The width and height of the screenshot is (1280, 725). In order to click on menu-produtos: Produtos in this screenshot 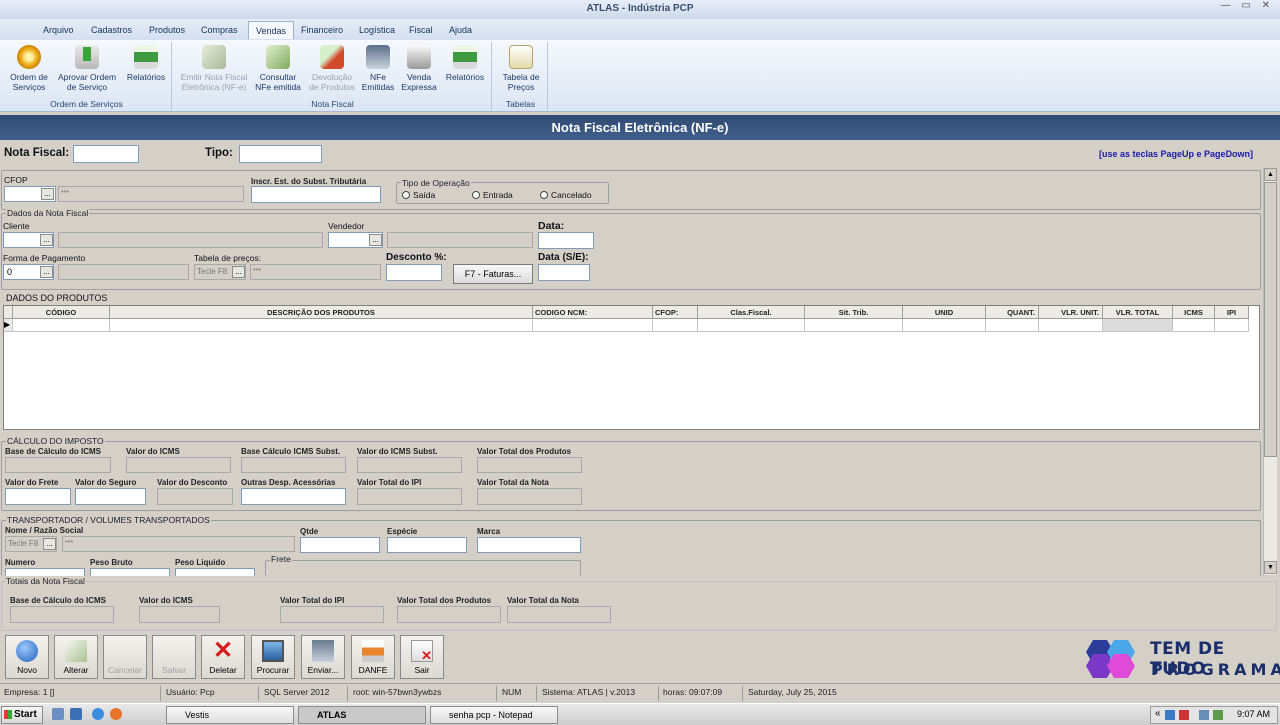, I will do `click(167, 30)`.